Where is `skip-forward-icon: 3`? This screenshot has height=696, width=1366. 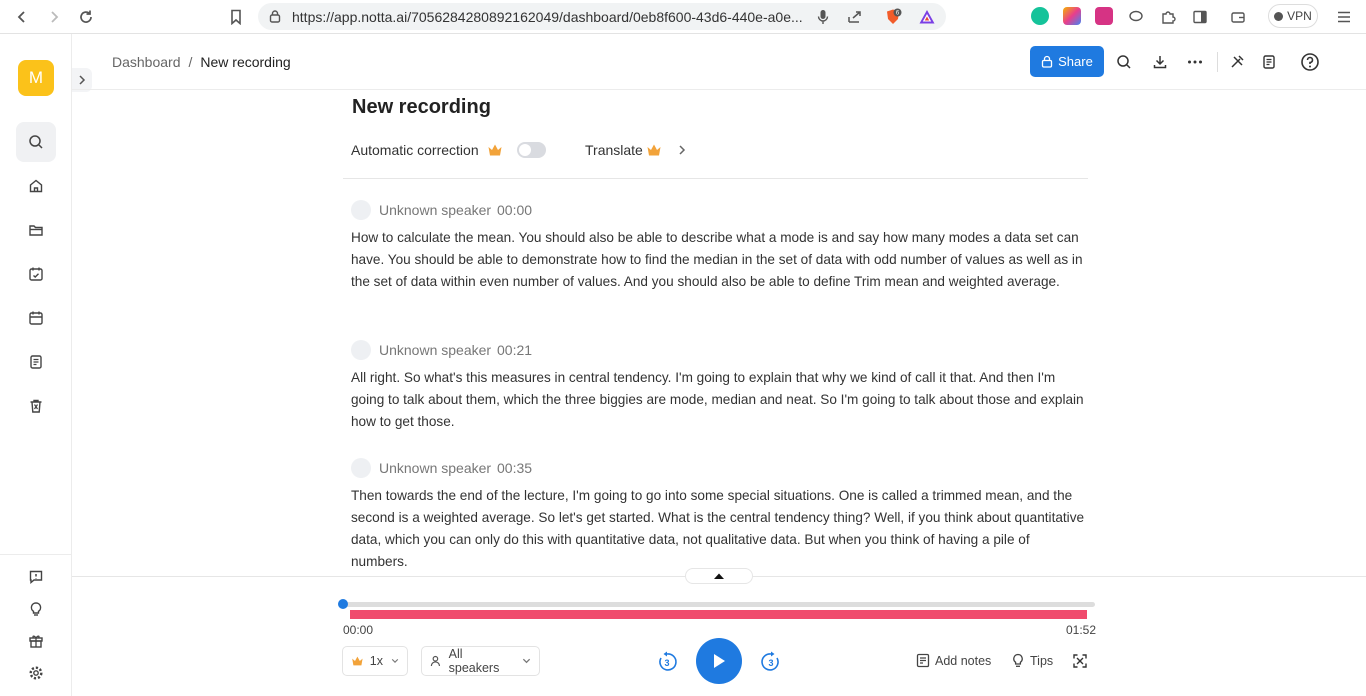 skip-forward-icon: 3 is located at coordinates (771, 662).